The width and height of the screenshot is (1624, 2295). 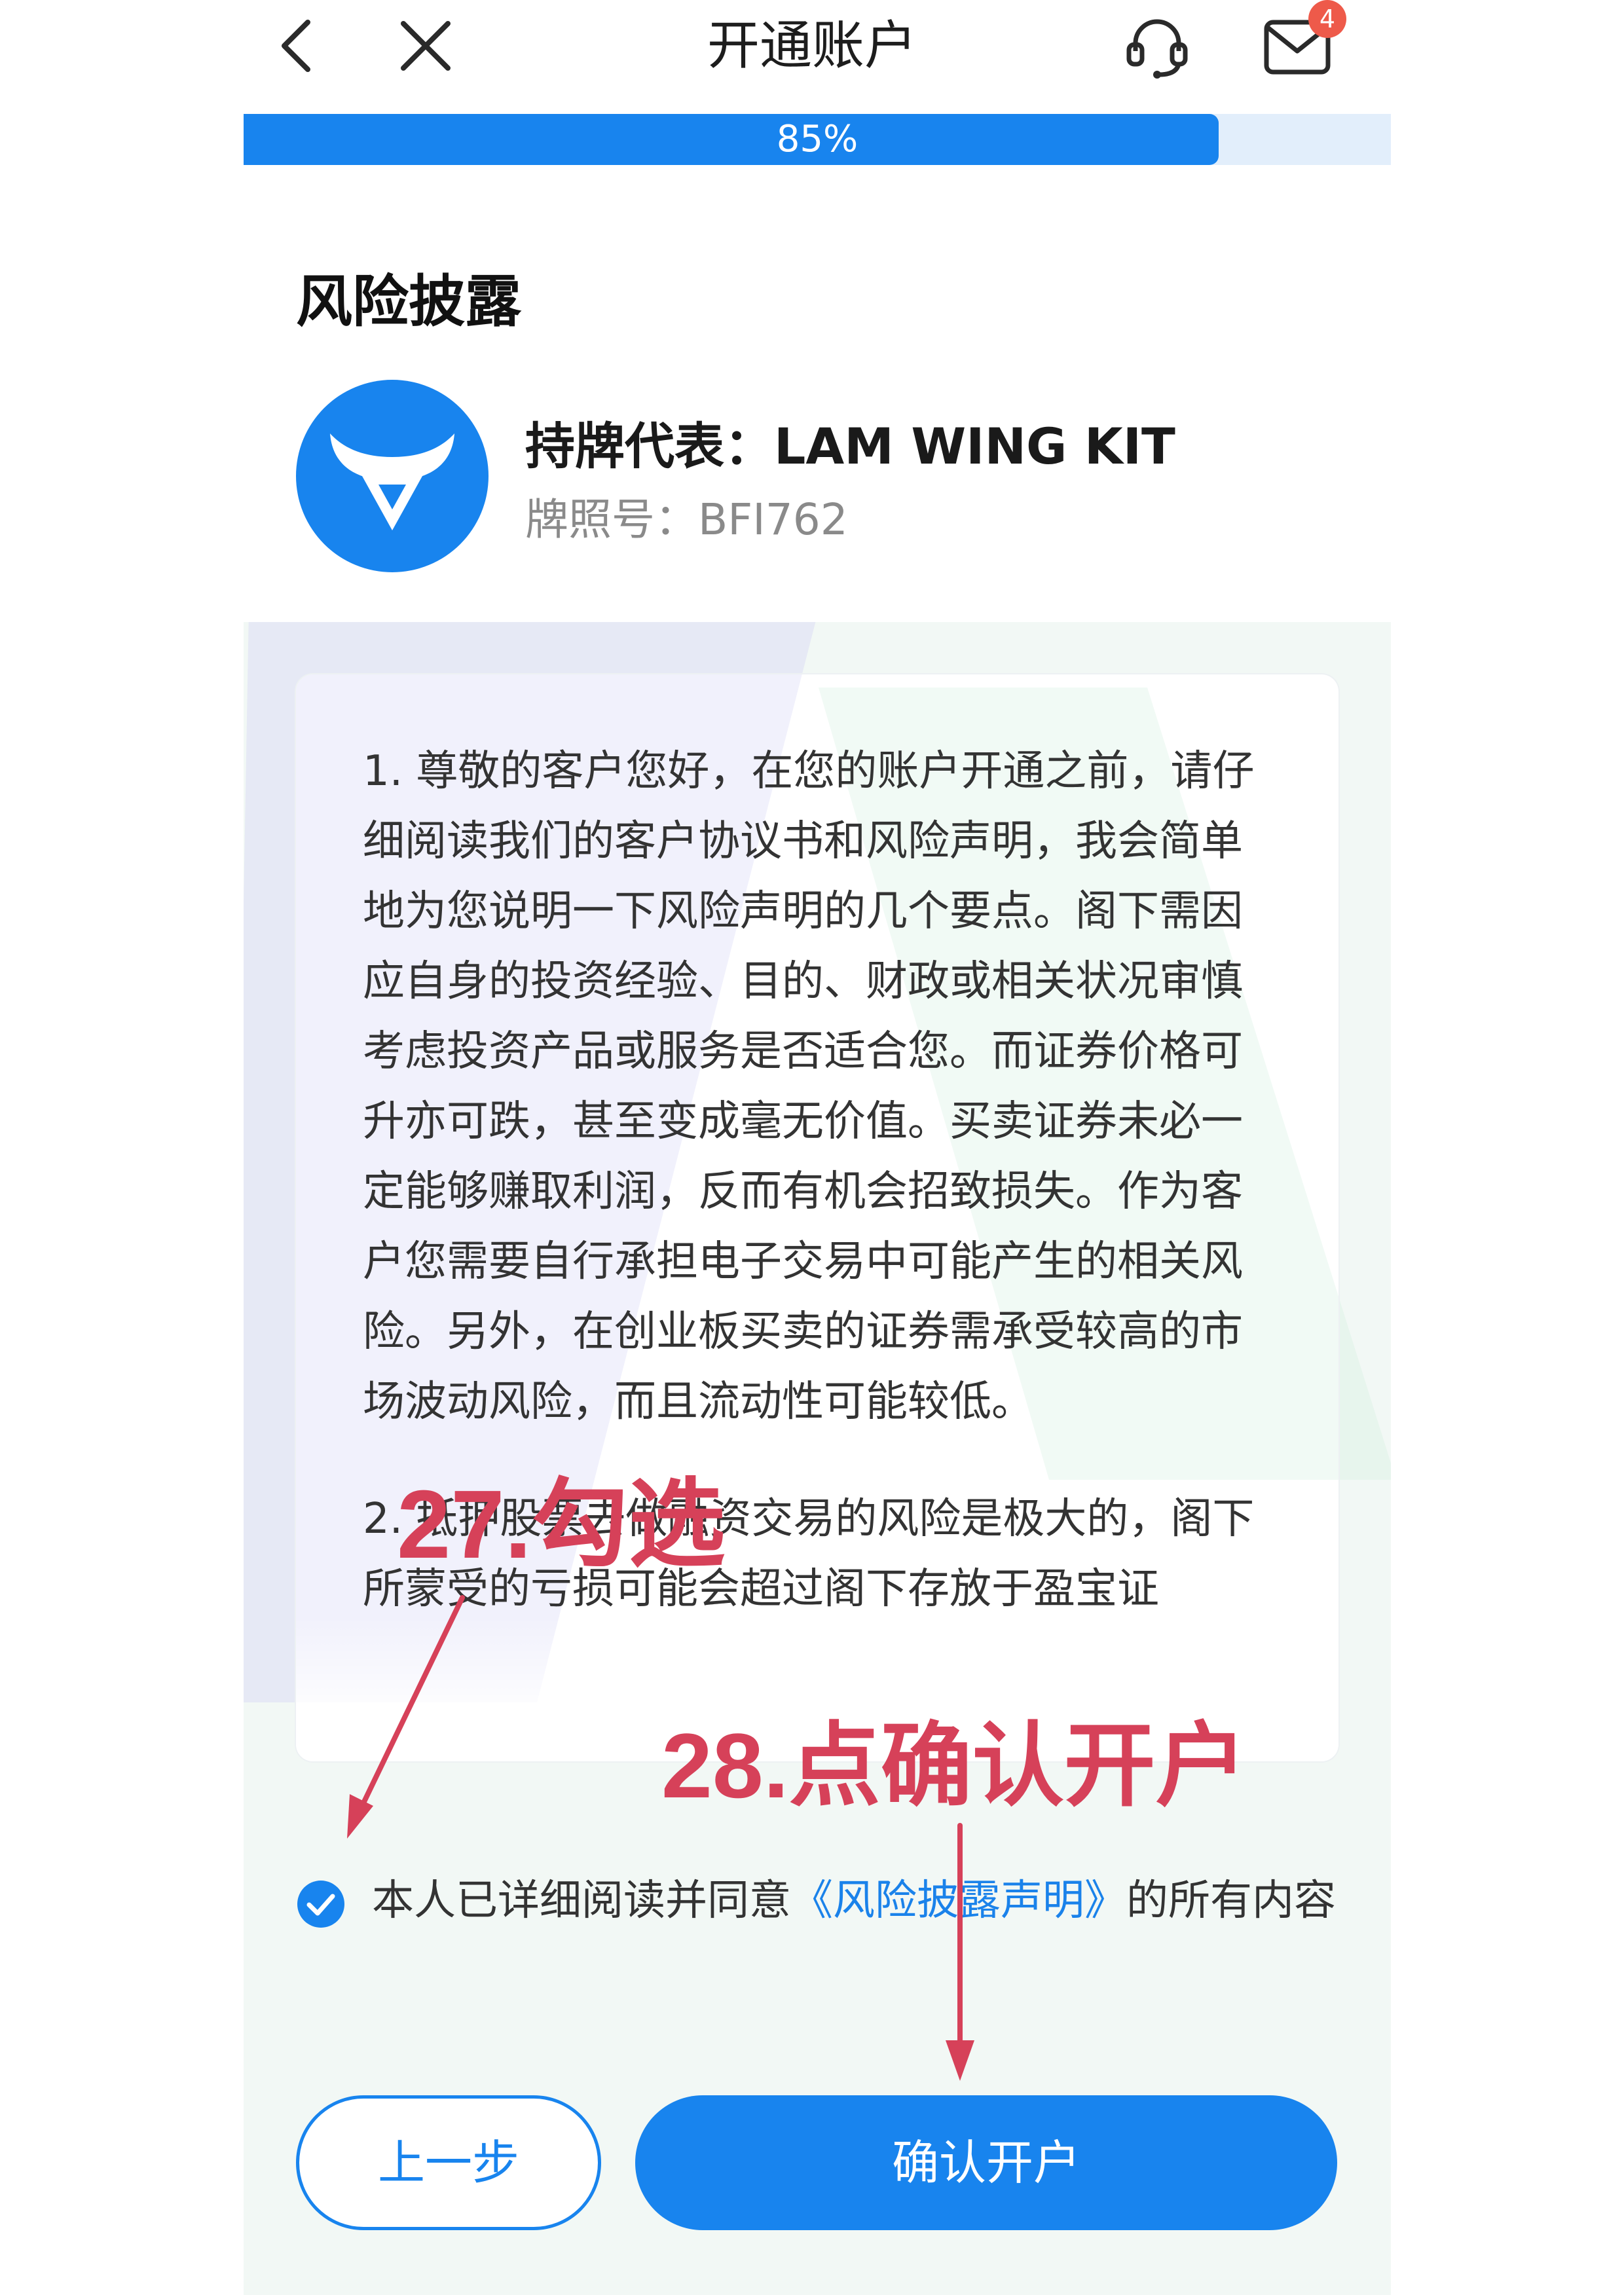 What do you see at coordinates (360, 1816) in the screenshot?
I see `arrow-head-checkbox` at bounding box center [360, 1816].